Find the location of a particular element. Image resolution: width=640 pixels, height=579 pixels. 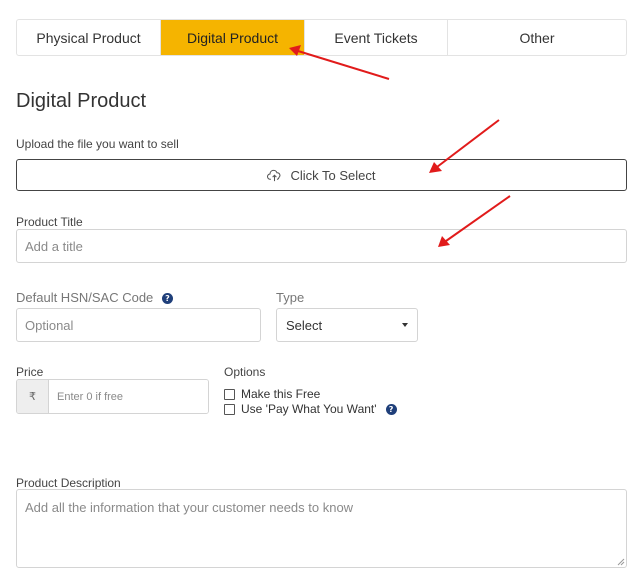

type-selected-value: Select is located at coordinates (304, 325).